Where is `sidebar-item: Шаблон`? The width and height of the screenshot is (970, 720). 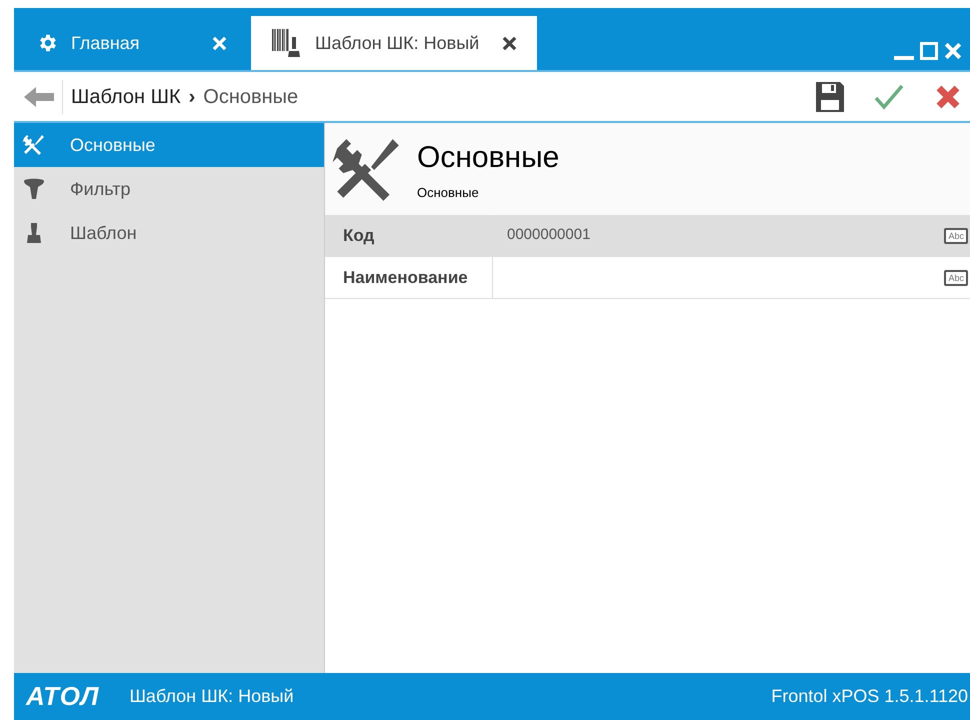 sidebar-item: Шаблон is located at coordinates (169, 233).